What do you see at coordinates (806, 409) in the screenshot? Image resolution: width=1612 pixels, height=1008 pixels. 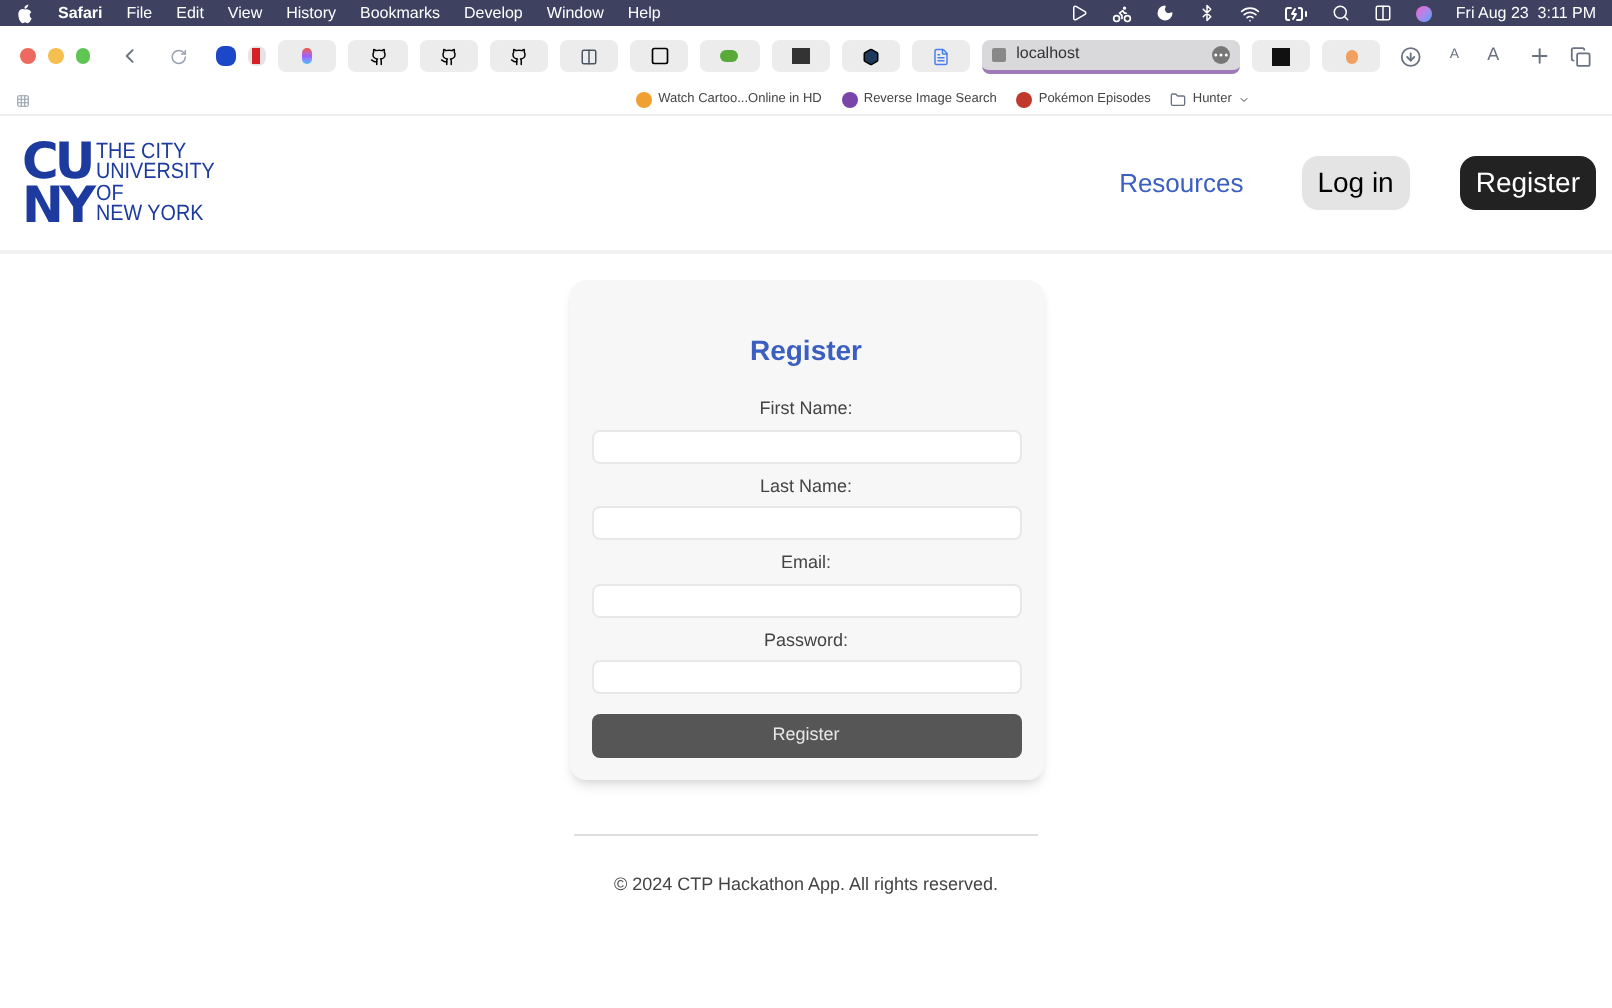 I see `field-label: First Name:` at bounding box center [806, 409].